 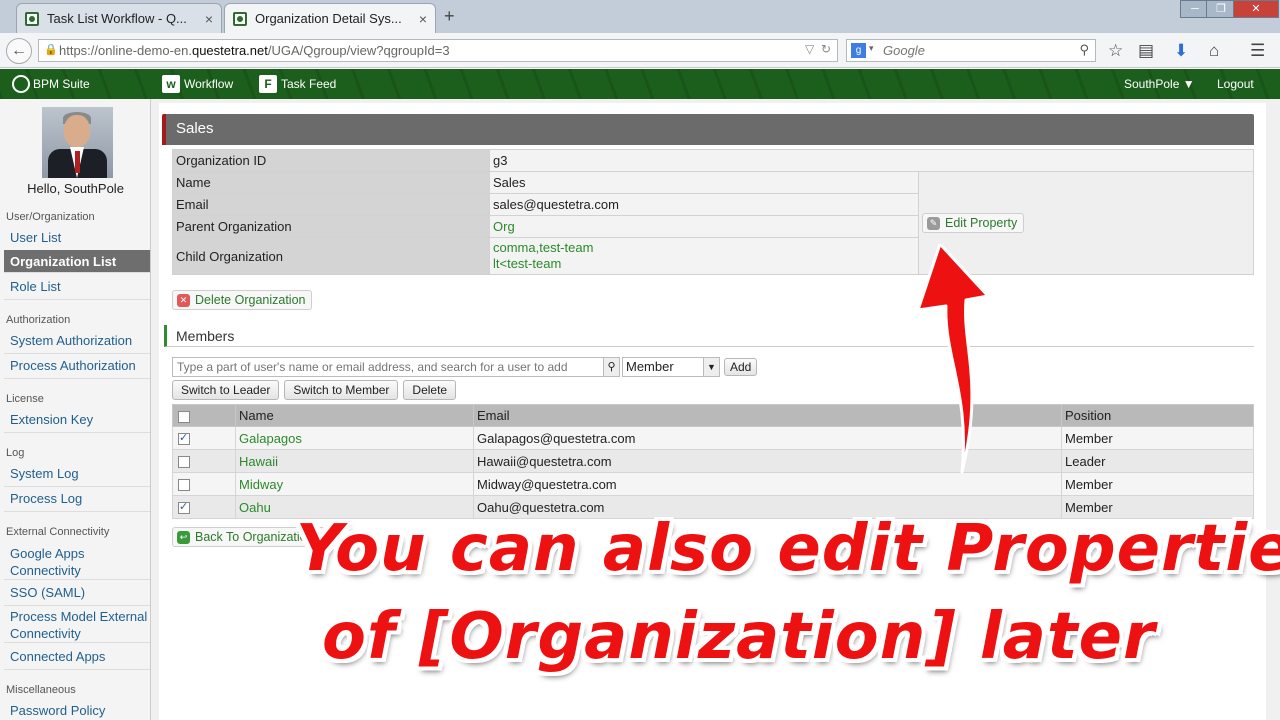 What do you see at coordinates (971, 50) in the screenshot?
I see `search-bar: g ▾ Google ⚲` at bounding box center [971, 50].